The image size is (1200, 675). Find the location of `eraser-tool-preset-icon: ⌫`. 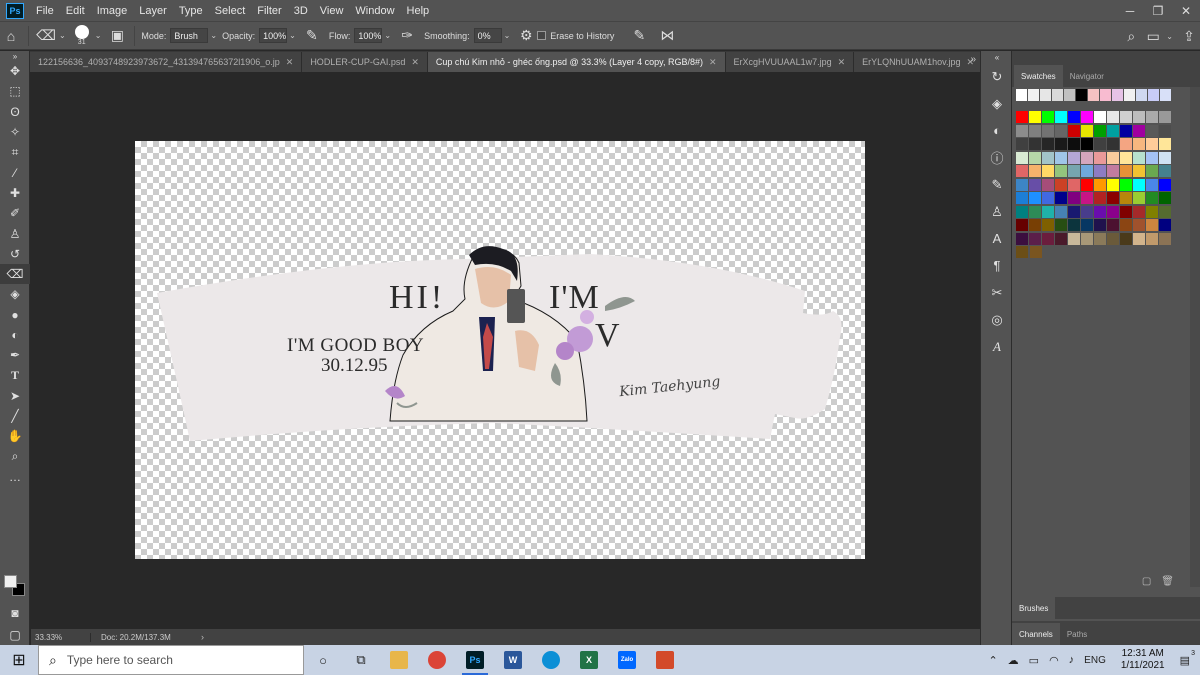

eraser-tool-preset-icon: ⌫ is located at coordinates (46, 36).